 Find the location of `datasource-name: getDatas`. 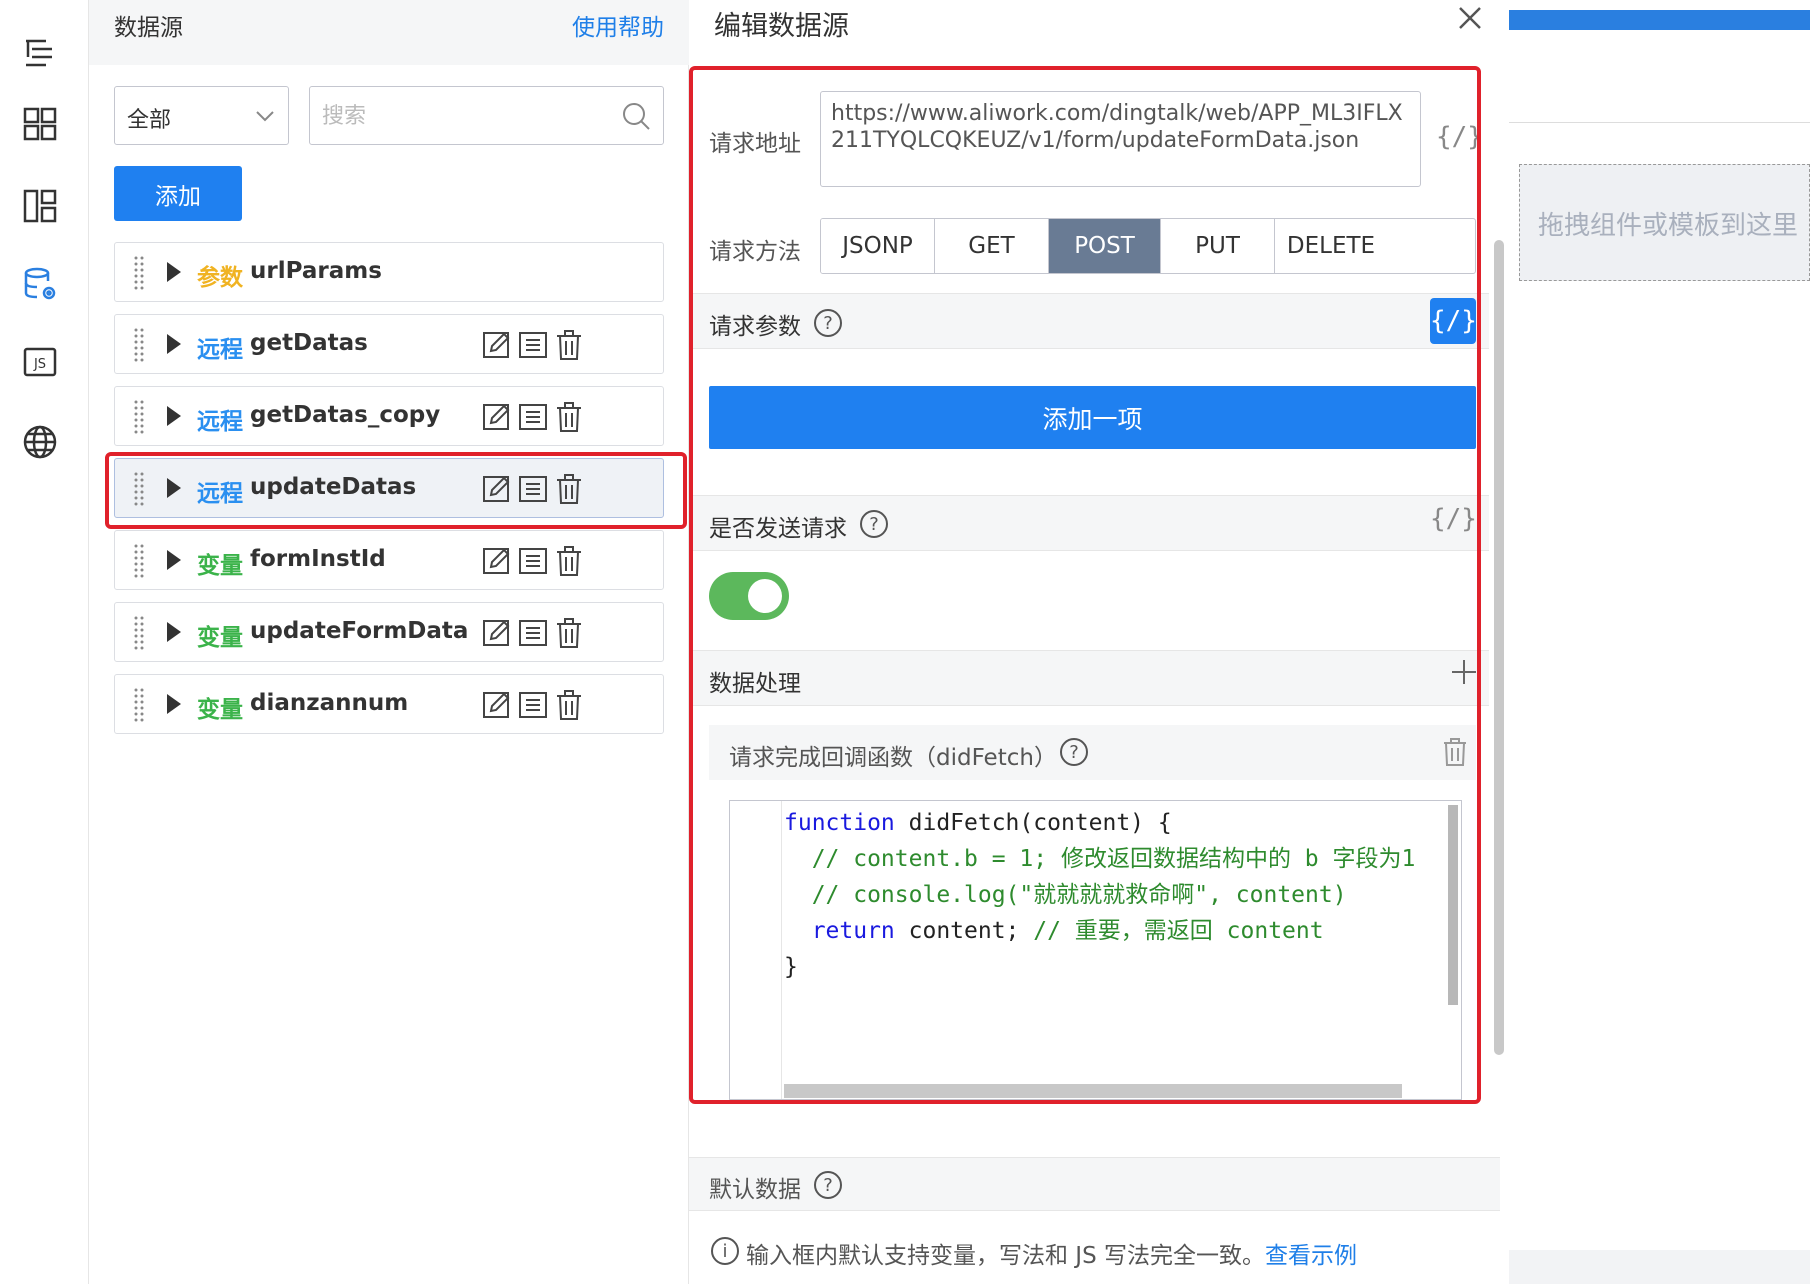

datasource-name: getDatas is located at coordinates (309, 343).